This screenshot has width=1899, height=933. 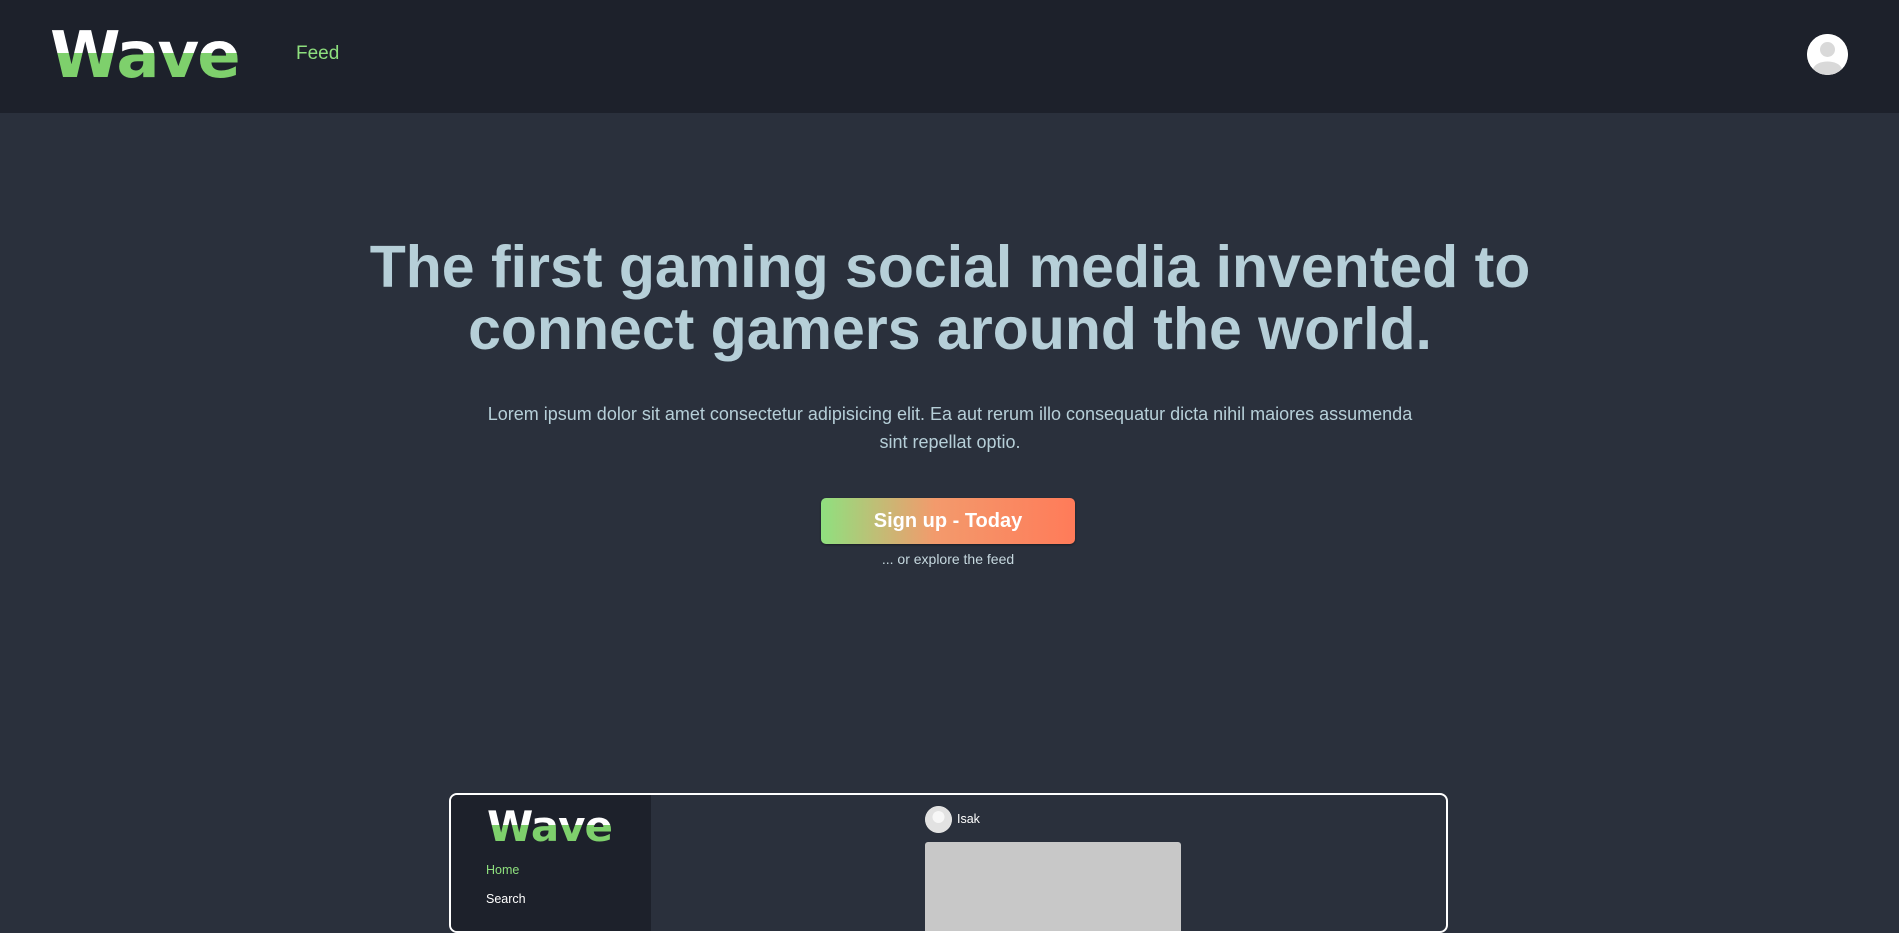 I want to click on profile-avatar-button, so click(x=1827, y=54).